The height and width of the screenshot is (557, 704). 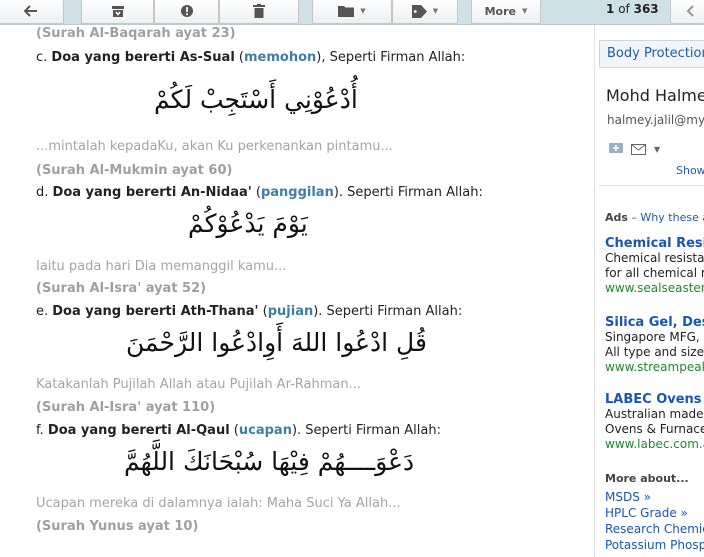 I want to click on ad-title: LABEC Ovens, so click(x=654, y=399).